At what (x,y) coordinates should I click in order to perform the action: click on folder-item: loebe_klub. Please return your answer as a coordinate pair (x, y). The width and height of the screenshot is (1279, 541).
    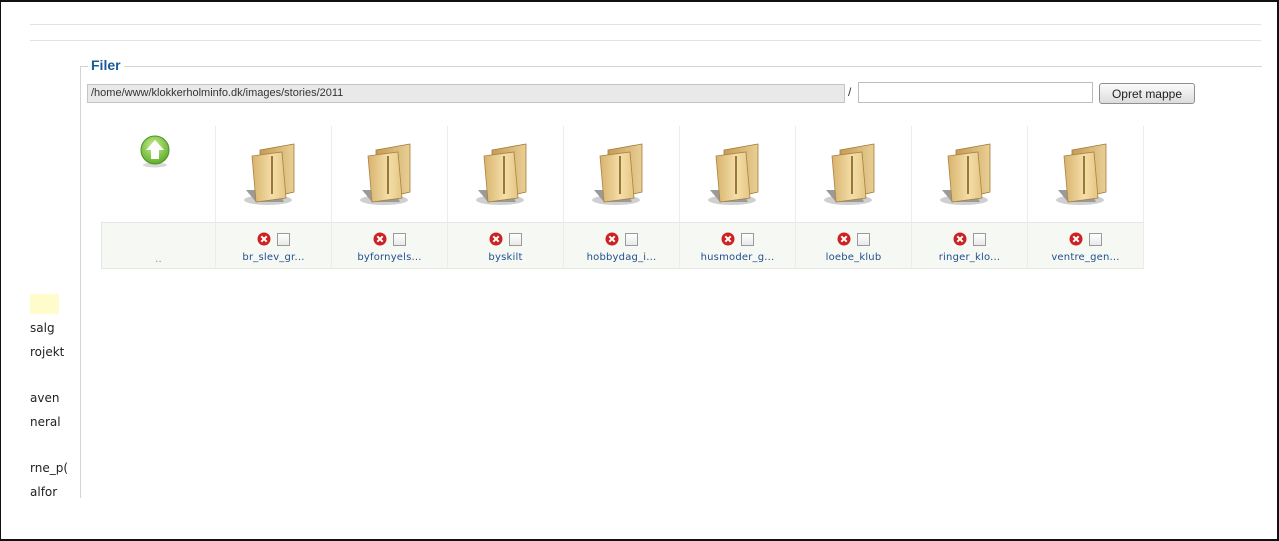
    Looking at the image, I should click on (854, 197).